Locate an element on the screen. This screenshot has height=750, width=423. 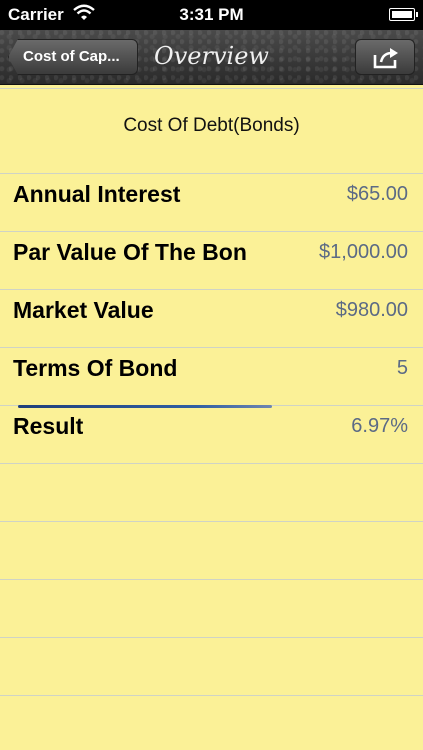
row-label: Annual Interest is located at coordinates (97, 194).